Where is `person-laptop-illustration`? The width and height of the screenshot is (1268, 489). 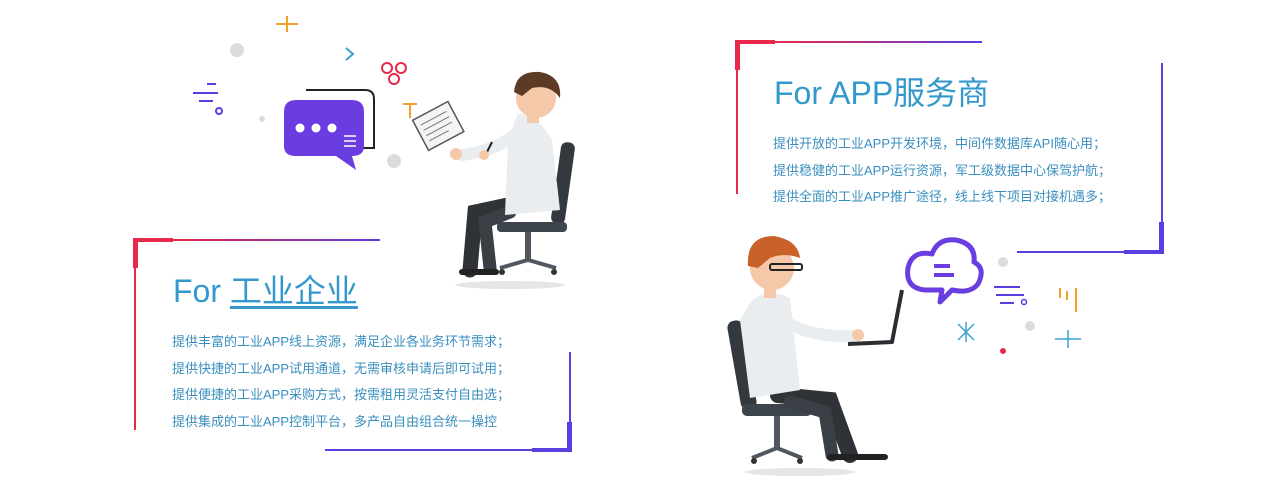
person-laptop-illustration is located at coordinates (815, 356).